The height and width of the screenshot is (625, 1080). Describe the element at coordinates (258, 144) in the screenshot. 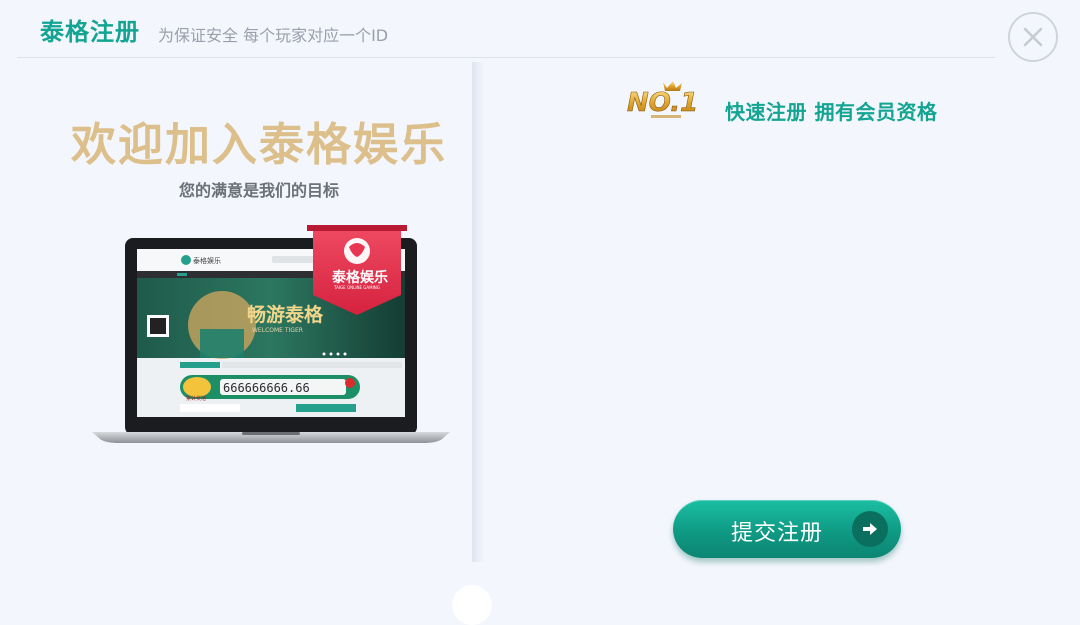

I see `welcome-heading: 欢迎加入泰格娱乐` at that location.